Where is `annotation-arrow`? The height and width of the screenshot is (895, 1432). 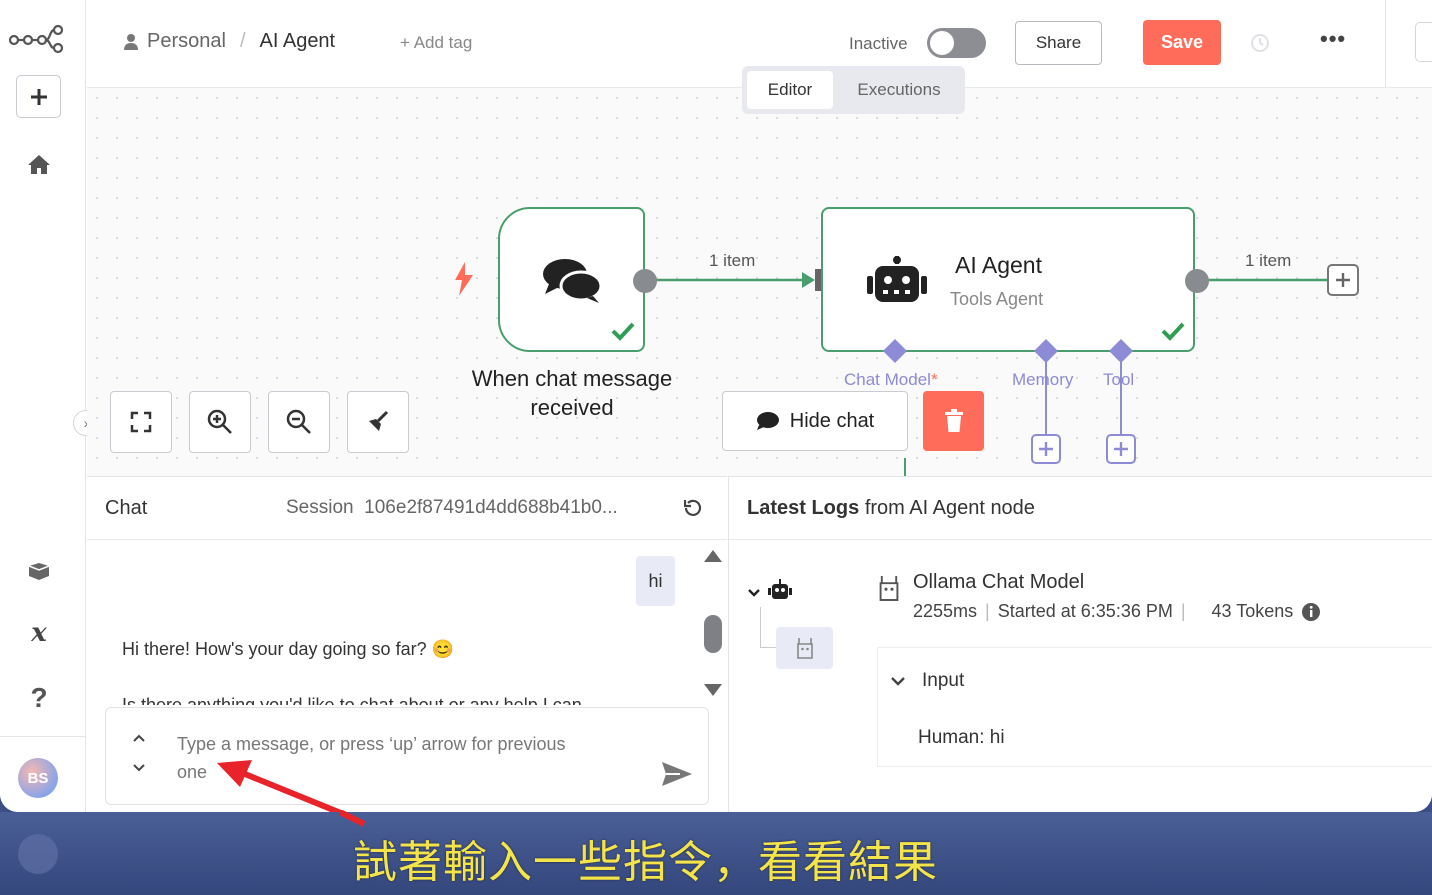 annotation-arrow is located at coordinates (282, 786).